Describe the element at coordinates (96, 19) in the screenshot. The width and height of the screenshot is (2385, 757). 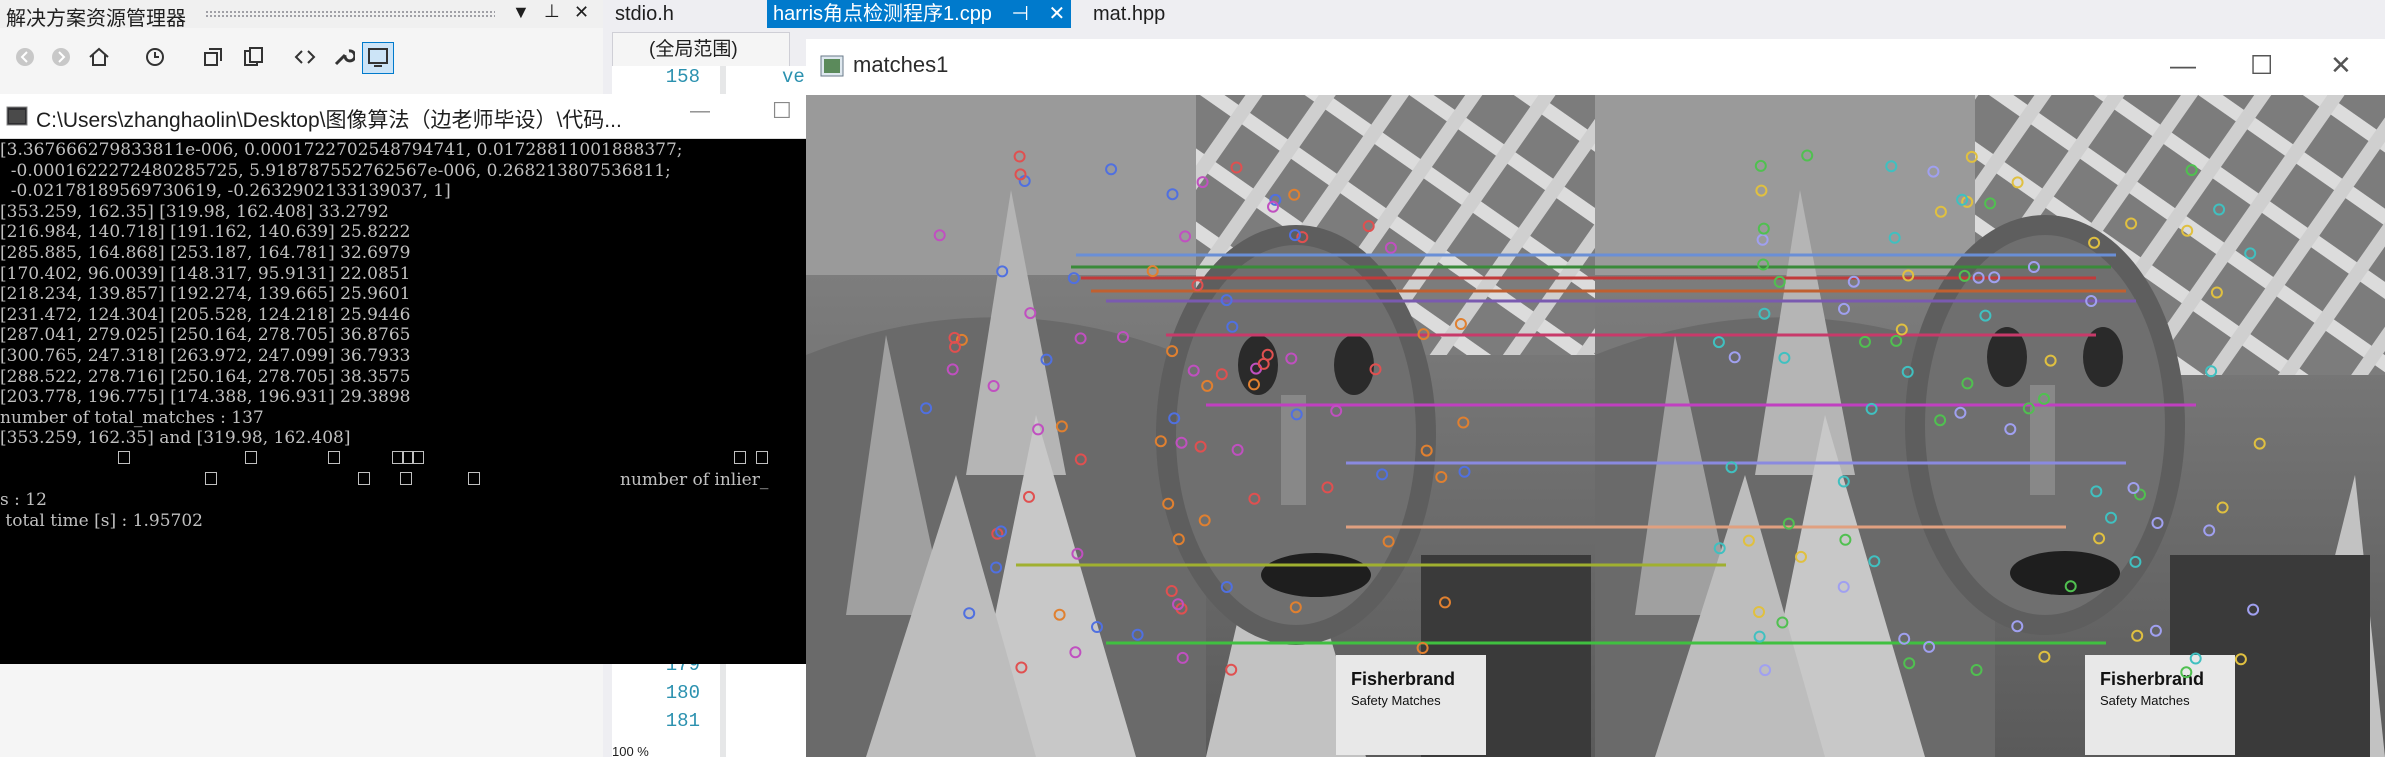
I see `solution-explorer-title: 解决方案资源管理器` at that location.